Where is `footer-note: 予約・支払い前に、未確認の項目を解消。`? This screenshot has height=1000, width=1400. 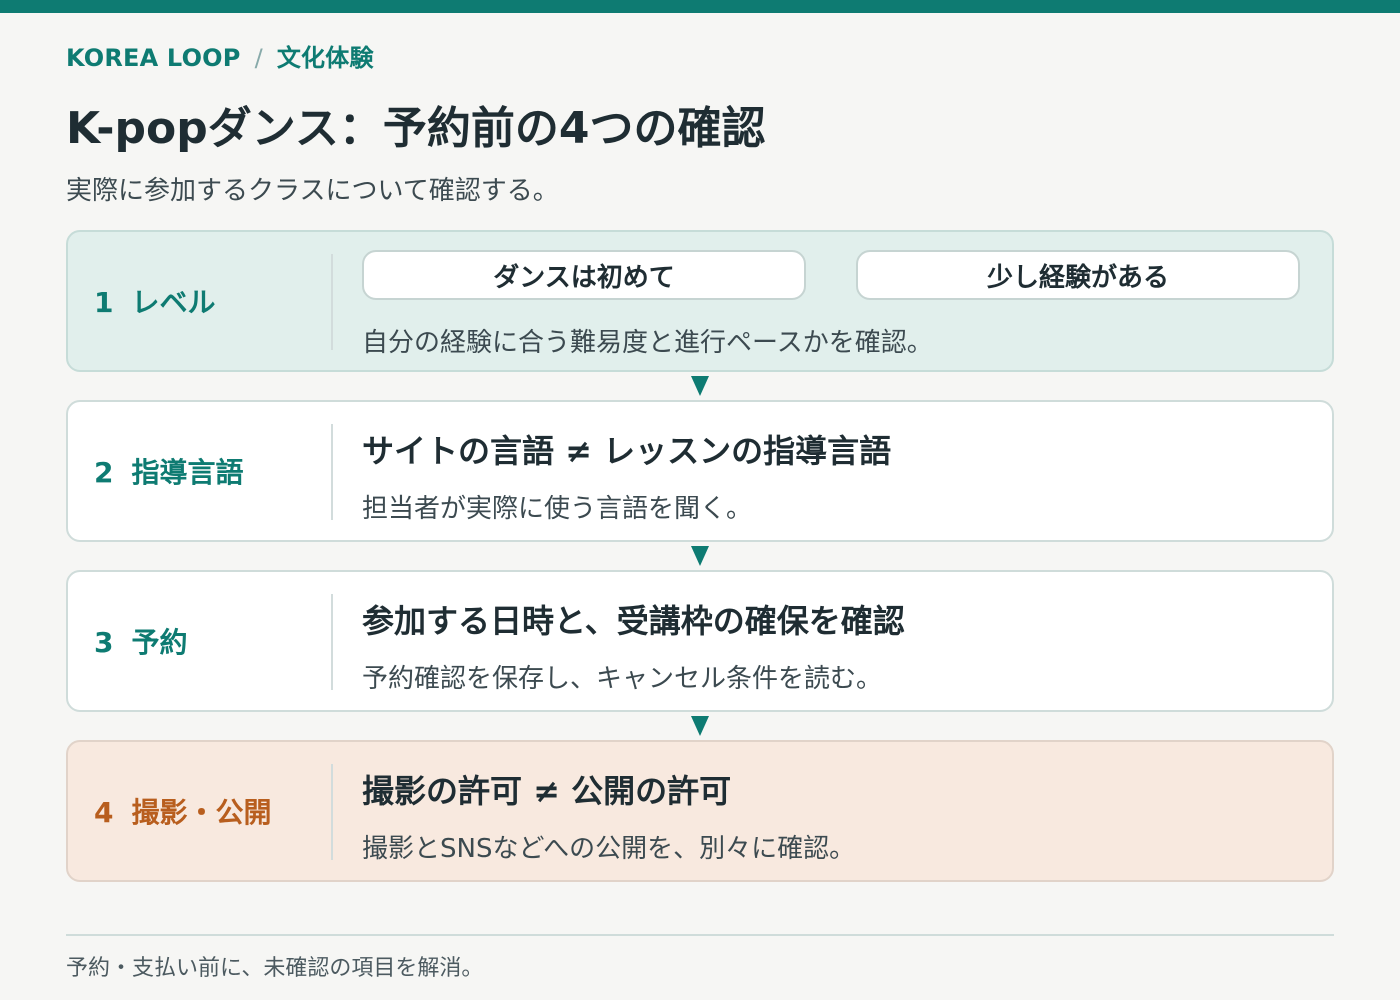
footer-note: 予約・支払い前に、未確認の項目を解消。 is located at coordinates (275, 968).